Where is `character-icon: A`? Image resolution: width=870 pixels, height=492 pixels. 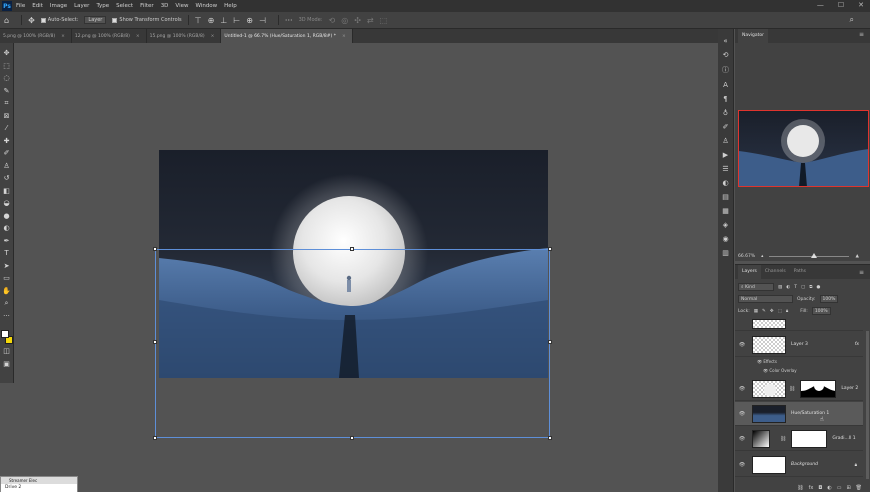 character-icon: A is located at coordinates (725, 85).